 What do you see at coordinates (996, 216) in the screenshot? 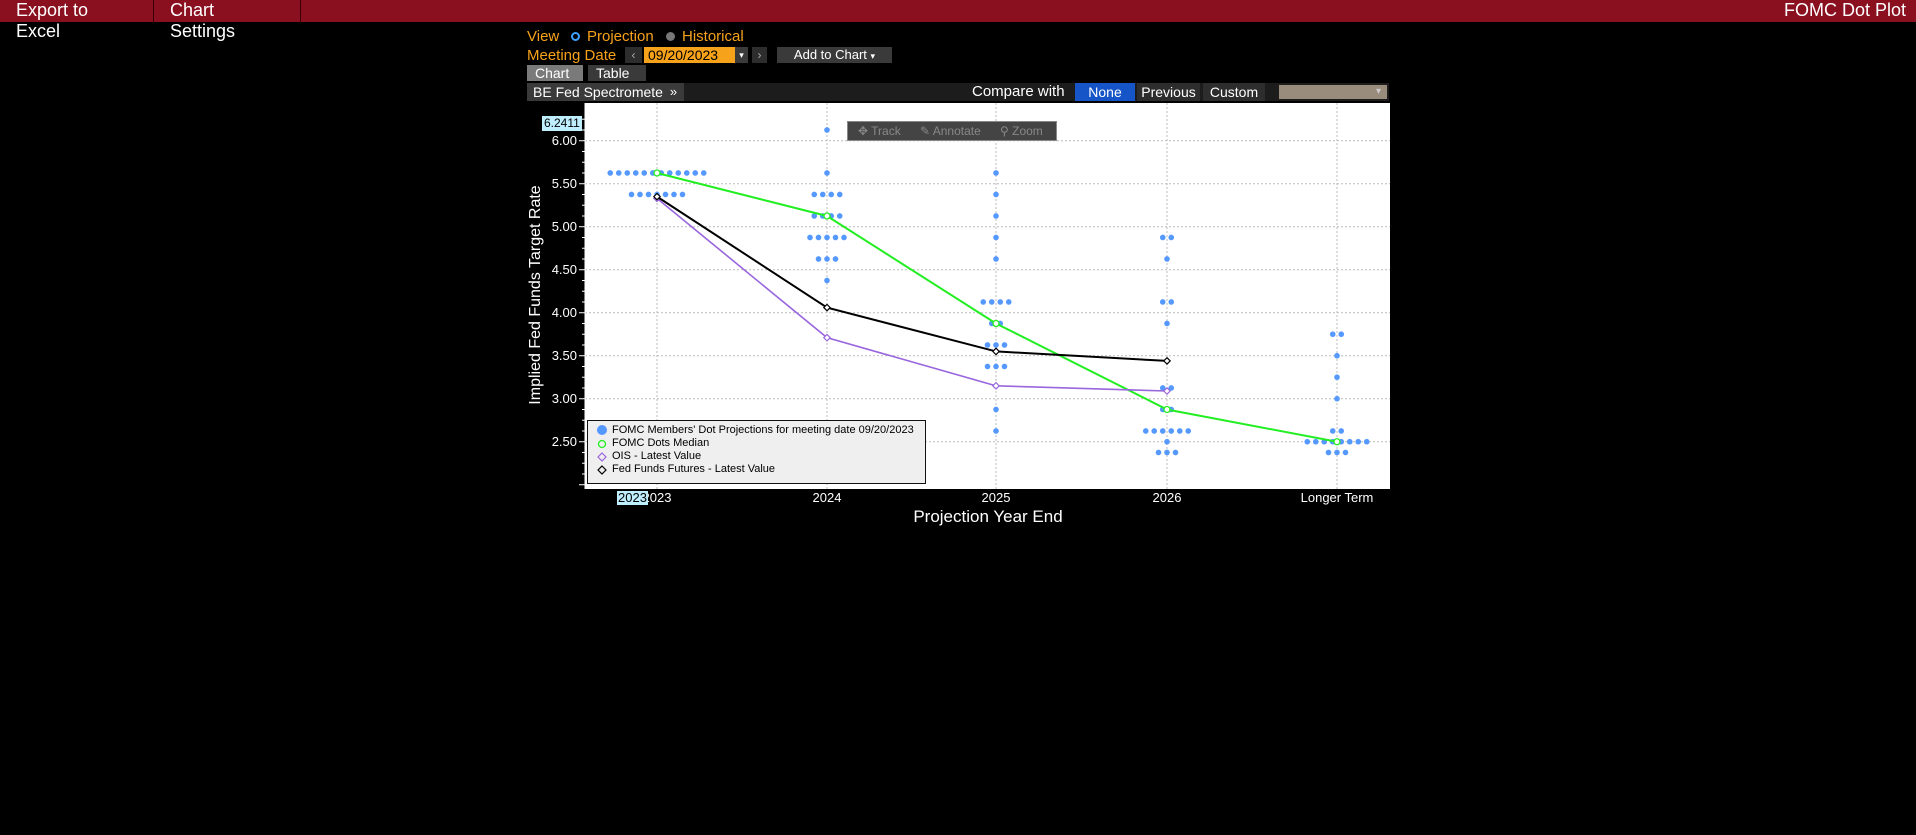
I see `dot-2025-5.125-0` at bounding box center [996, 216].